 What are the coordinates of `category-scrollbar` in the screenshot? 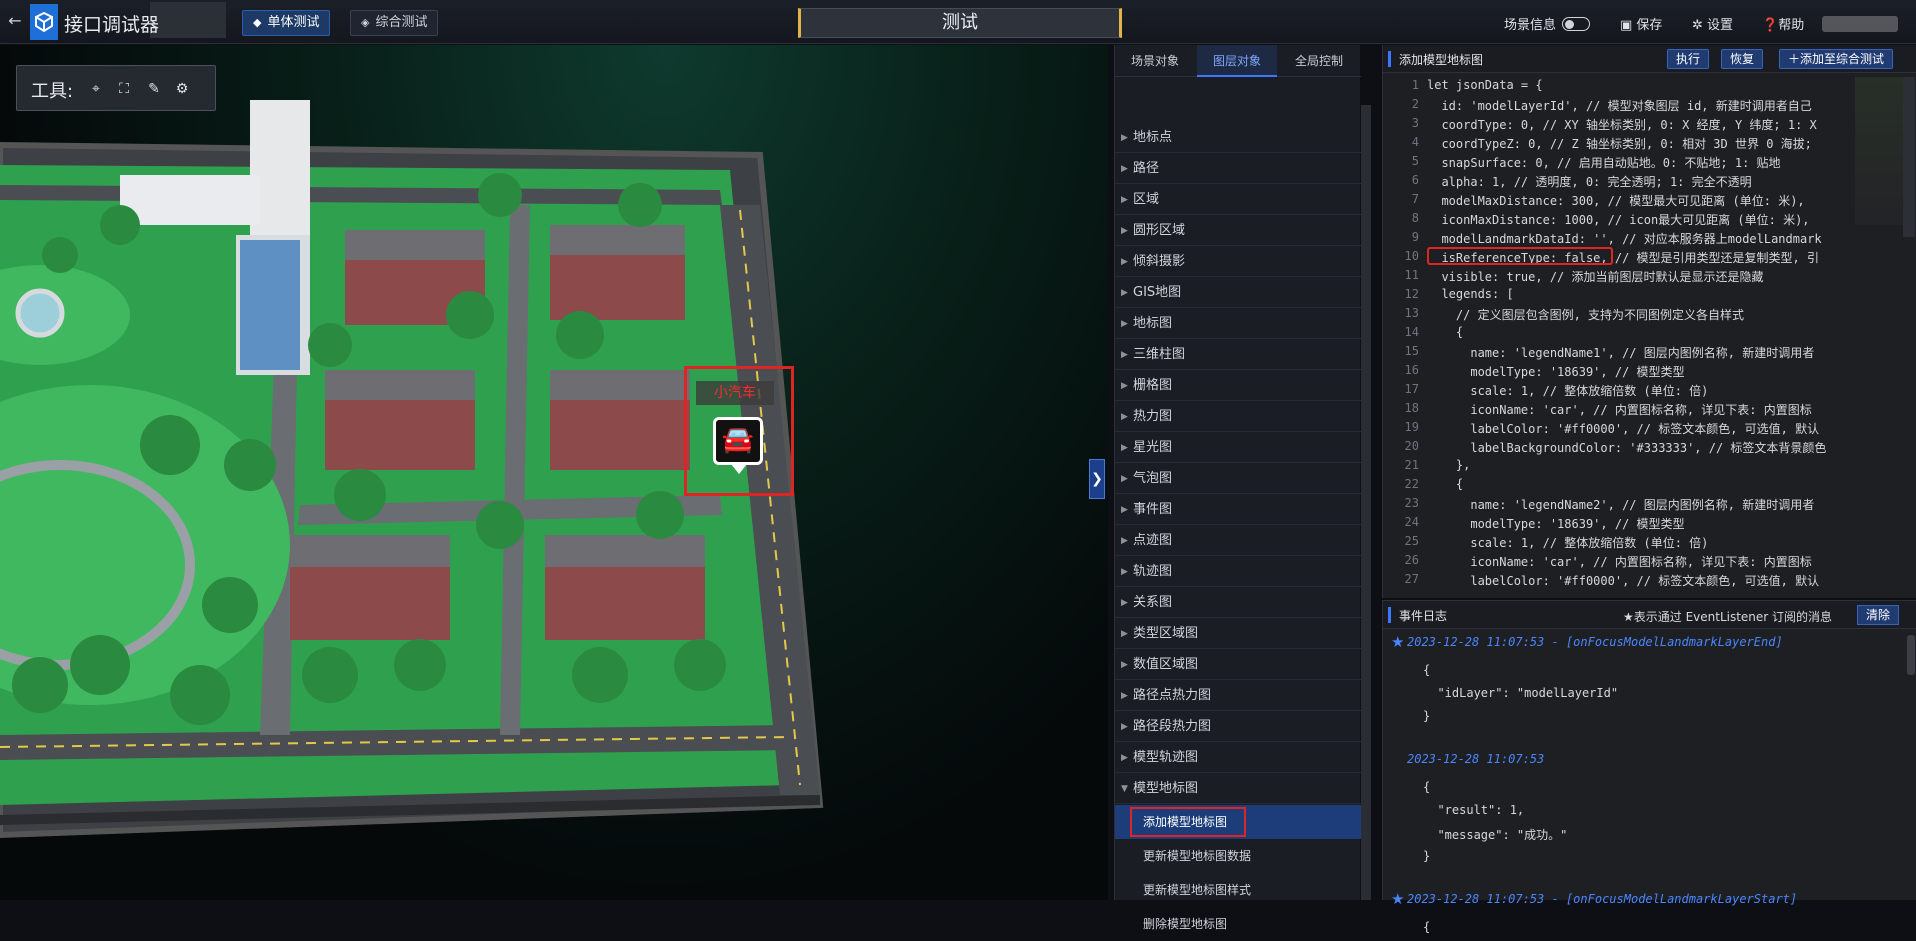 It's located at (1366, 502).